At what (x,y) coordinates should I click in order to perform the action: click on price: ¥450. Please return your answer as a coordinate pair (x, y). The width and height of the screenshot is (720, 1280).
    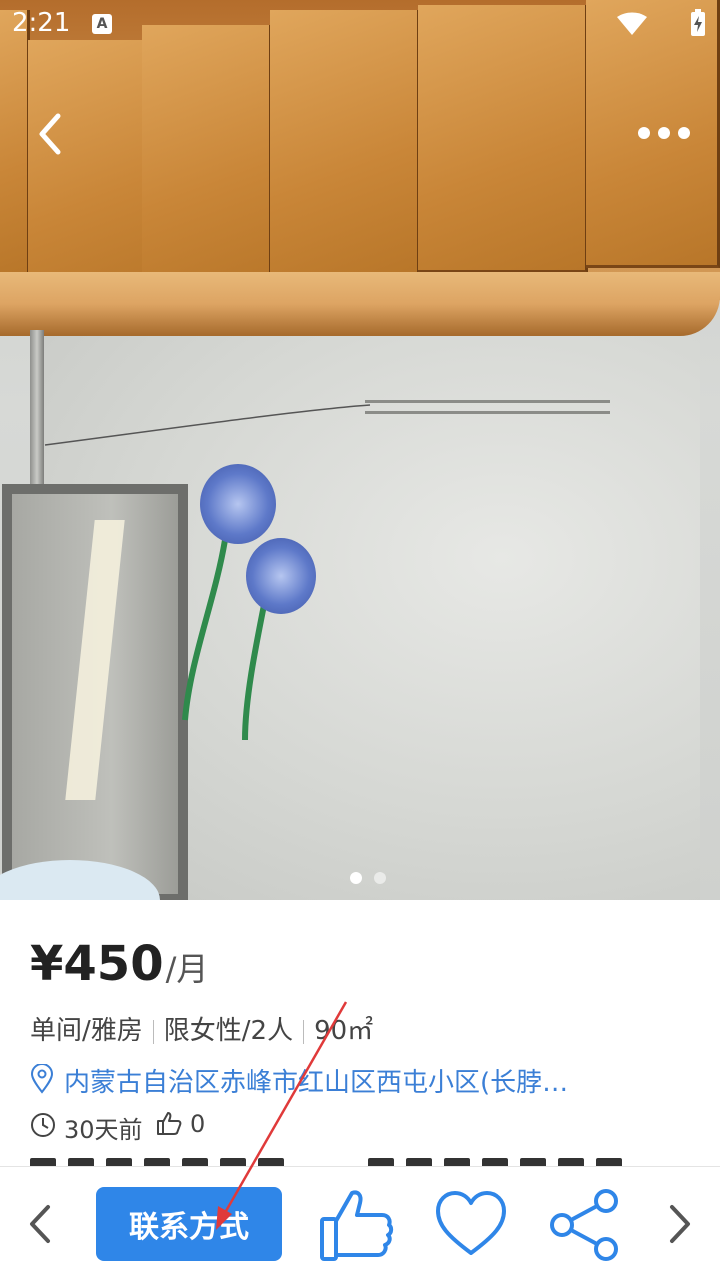
    Looking at the image, I should click on (97, 964).